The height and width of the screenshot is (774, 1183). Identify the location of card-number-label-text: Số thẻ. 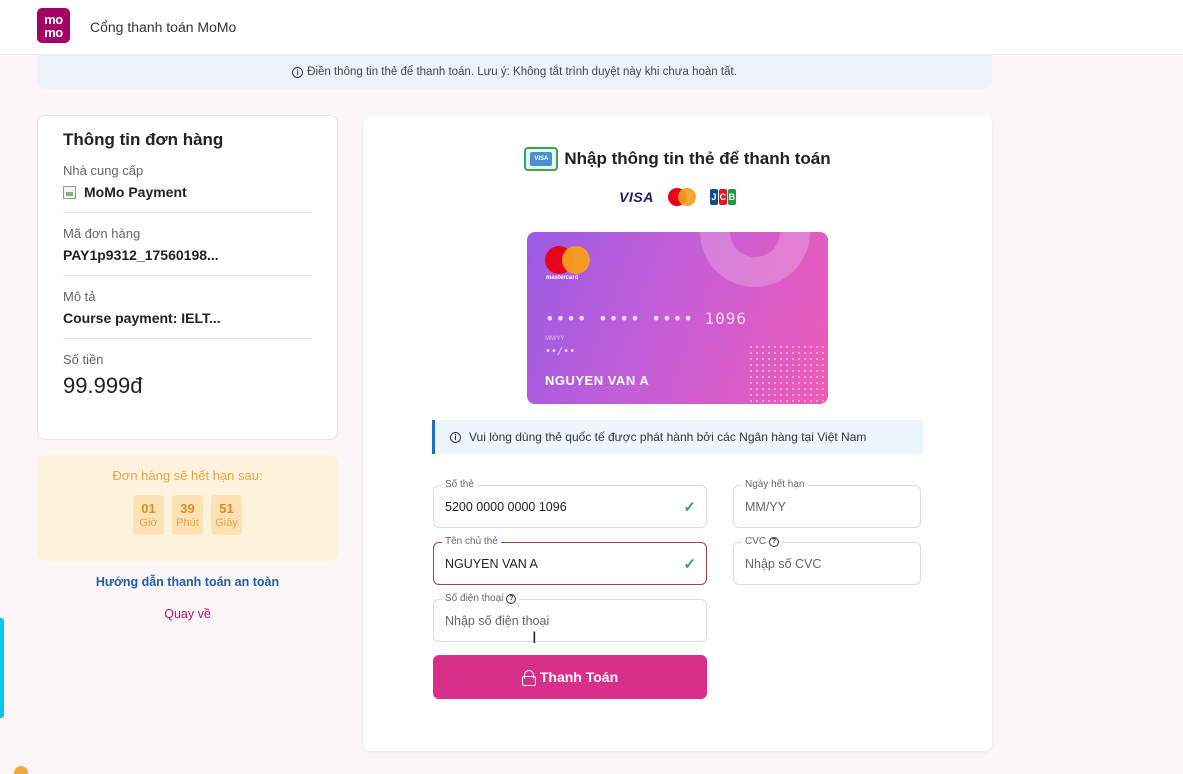
(459, 484).